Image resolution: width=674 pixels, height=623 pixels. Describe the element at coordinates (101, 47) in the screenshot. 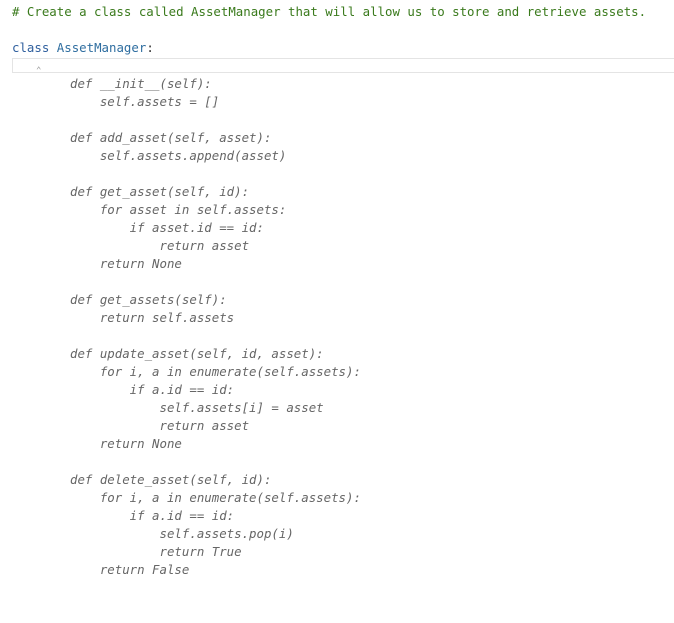

I see `class-name: AssetManager` at that location.